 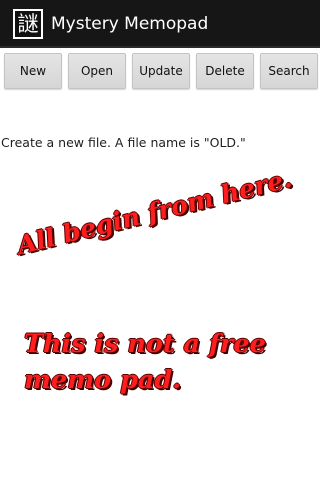 I want to click on update-button: Update, so click(x=161, y=71).